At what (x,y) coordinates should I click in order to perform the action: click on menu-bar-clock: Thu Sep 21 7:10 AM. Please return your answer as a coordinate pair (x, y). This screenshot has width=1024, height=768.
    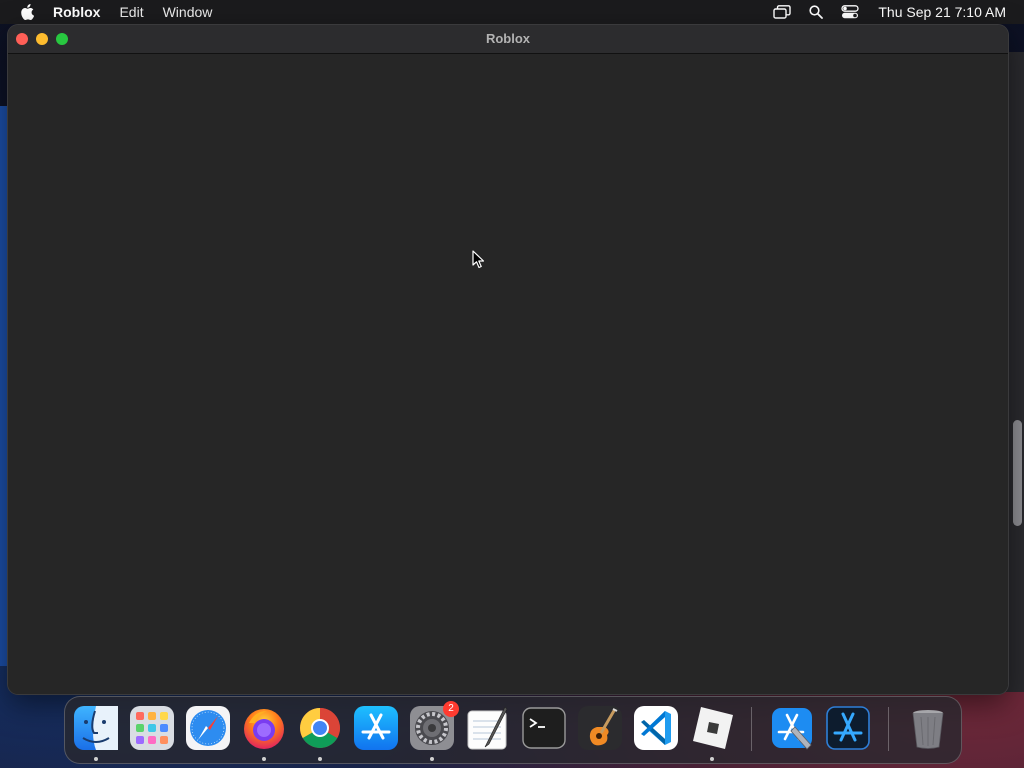
    Looking at the image, I should click on (942, 12).